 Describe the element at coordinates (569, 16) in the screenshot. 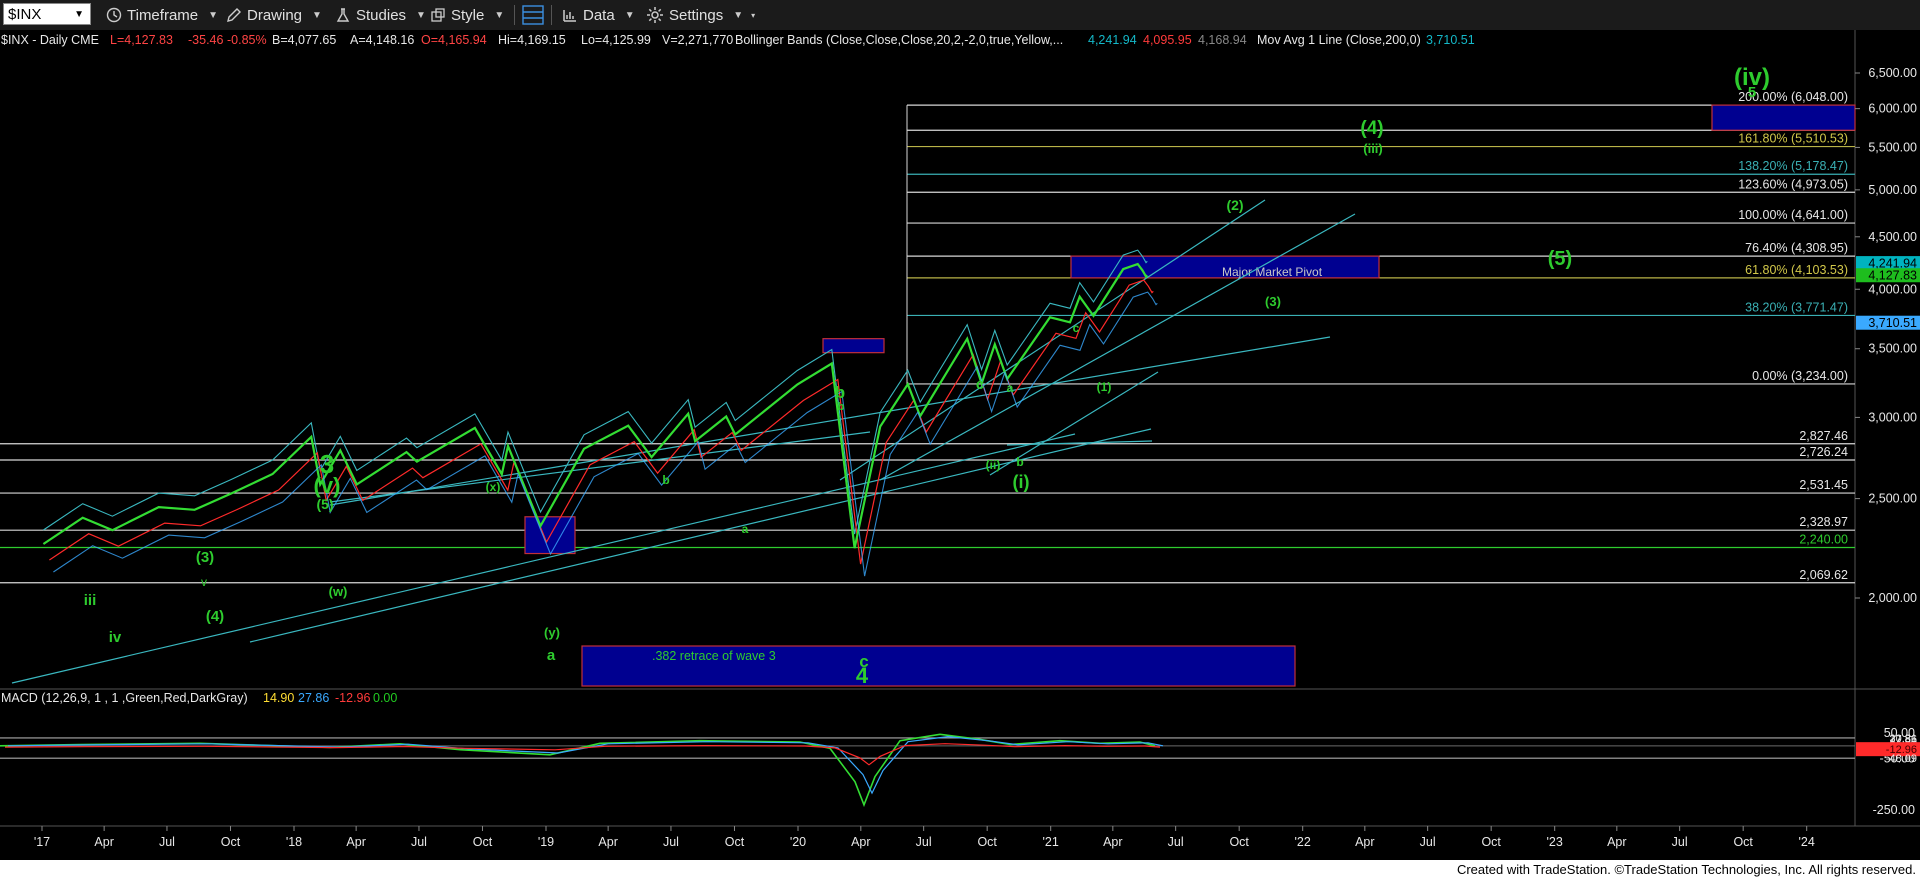

I see `bar-chart-icon` at that location.